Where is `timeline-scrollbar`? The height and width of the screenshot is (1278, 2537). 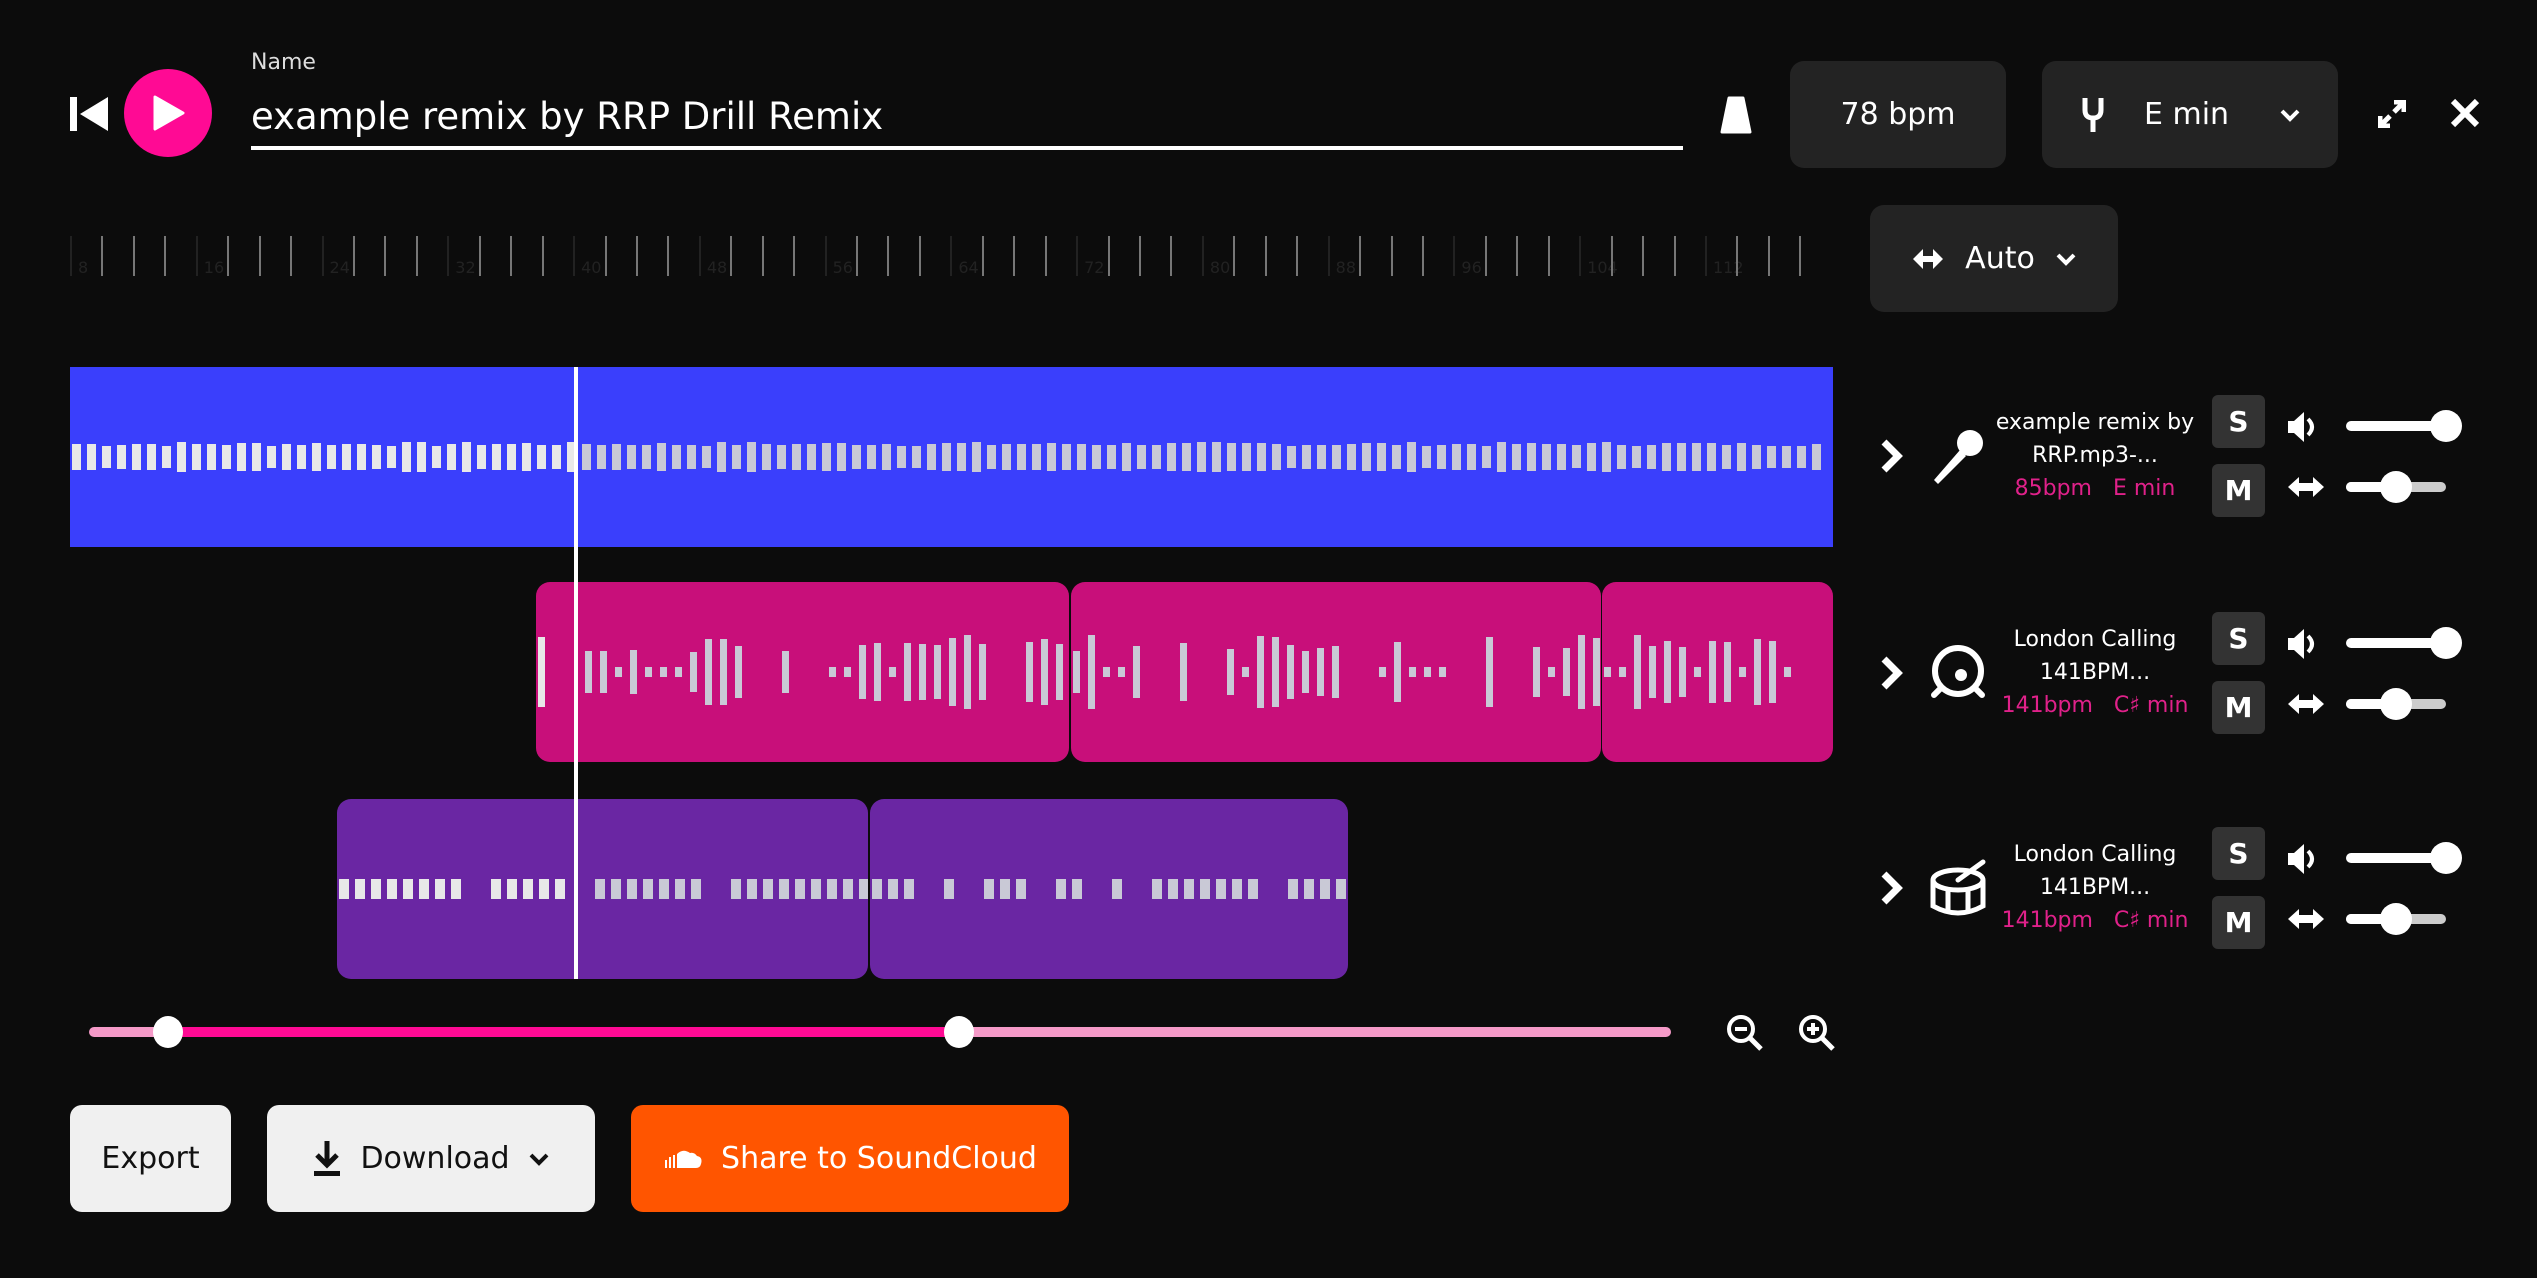
timeline-scrollbar is located at coordinates (880, 1032).